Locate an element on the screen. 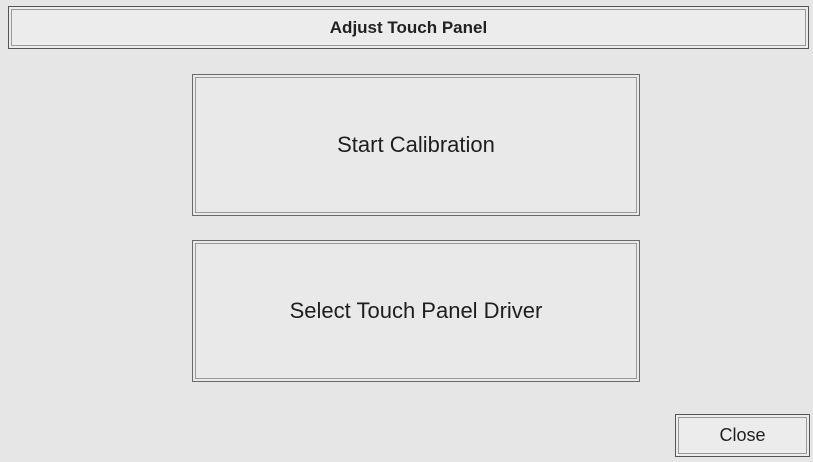 This screenshot has width=813, height=462. window-title: Adjust Touch Panel is located at coordinates (408, 27).